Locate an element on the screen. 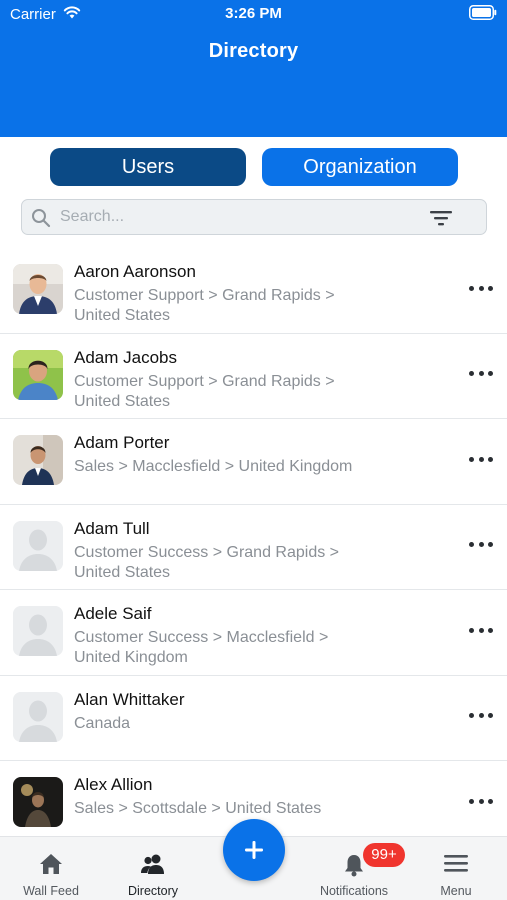  status-bar: Carrier 3:26 PM is located at coordinates (253, 14).